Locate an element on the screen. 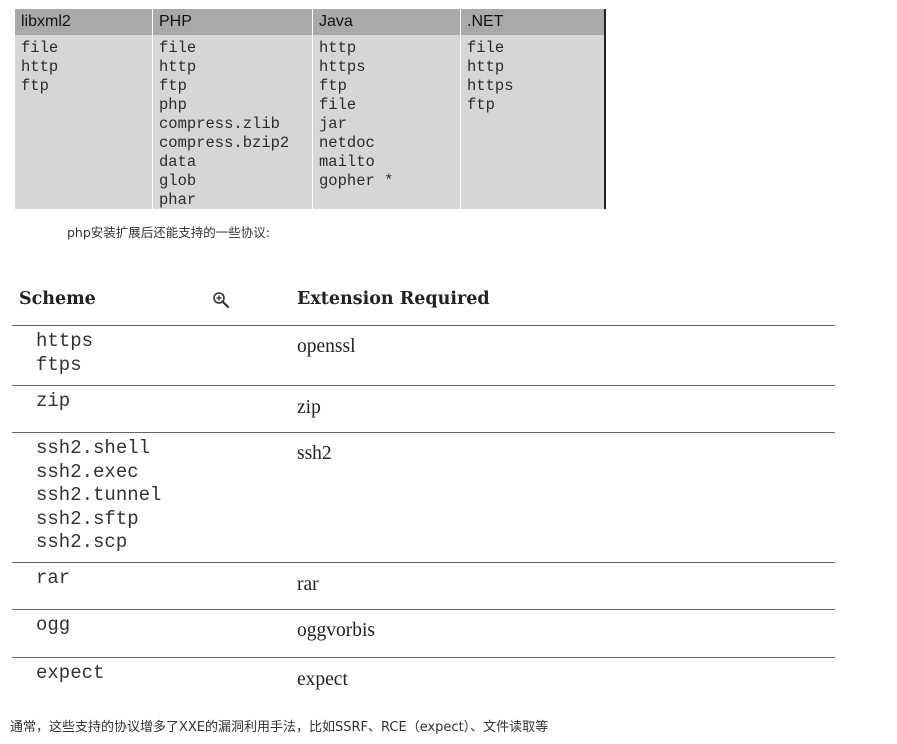  column-libxml2: file http ftp is located at coordinates (83, 122).